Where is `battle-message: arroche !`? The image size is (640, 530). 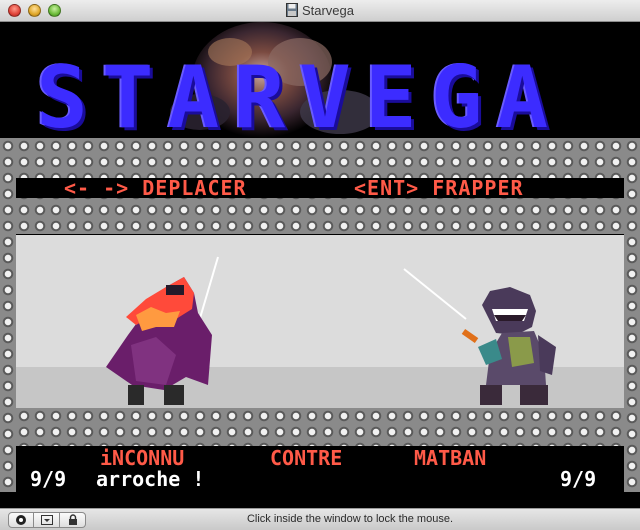
battle-message: arroche ! is located at coordinates (150, 479).